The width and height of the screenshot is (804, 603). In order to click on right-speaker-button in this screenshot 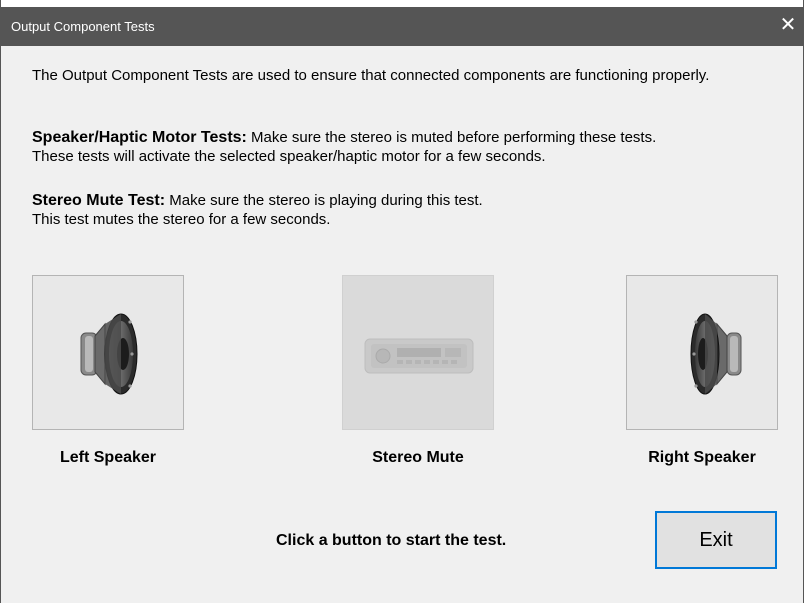, I will do `click(702, 352)`.